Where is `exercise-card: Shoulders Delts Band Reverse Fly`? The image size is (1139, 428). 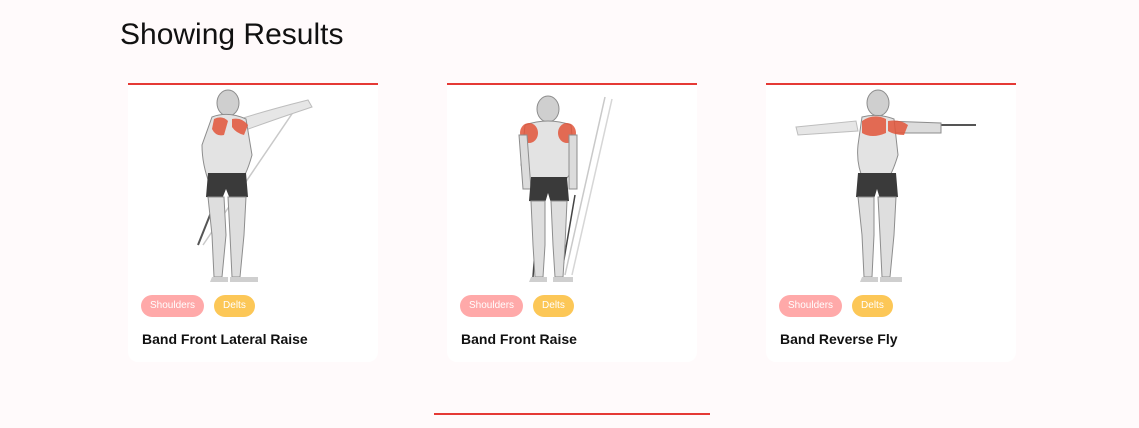 exercise-card: Shoulders Delts Band Reverse Fly is located at coordinates (891, 222).